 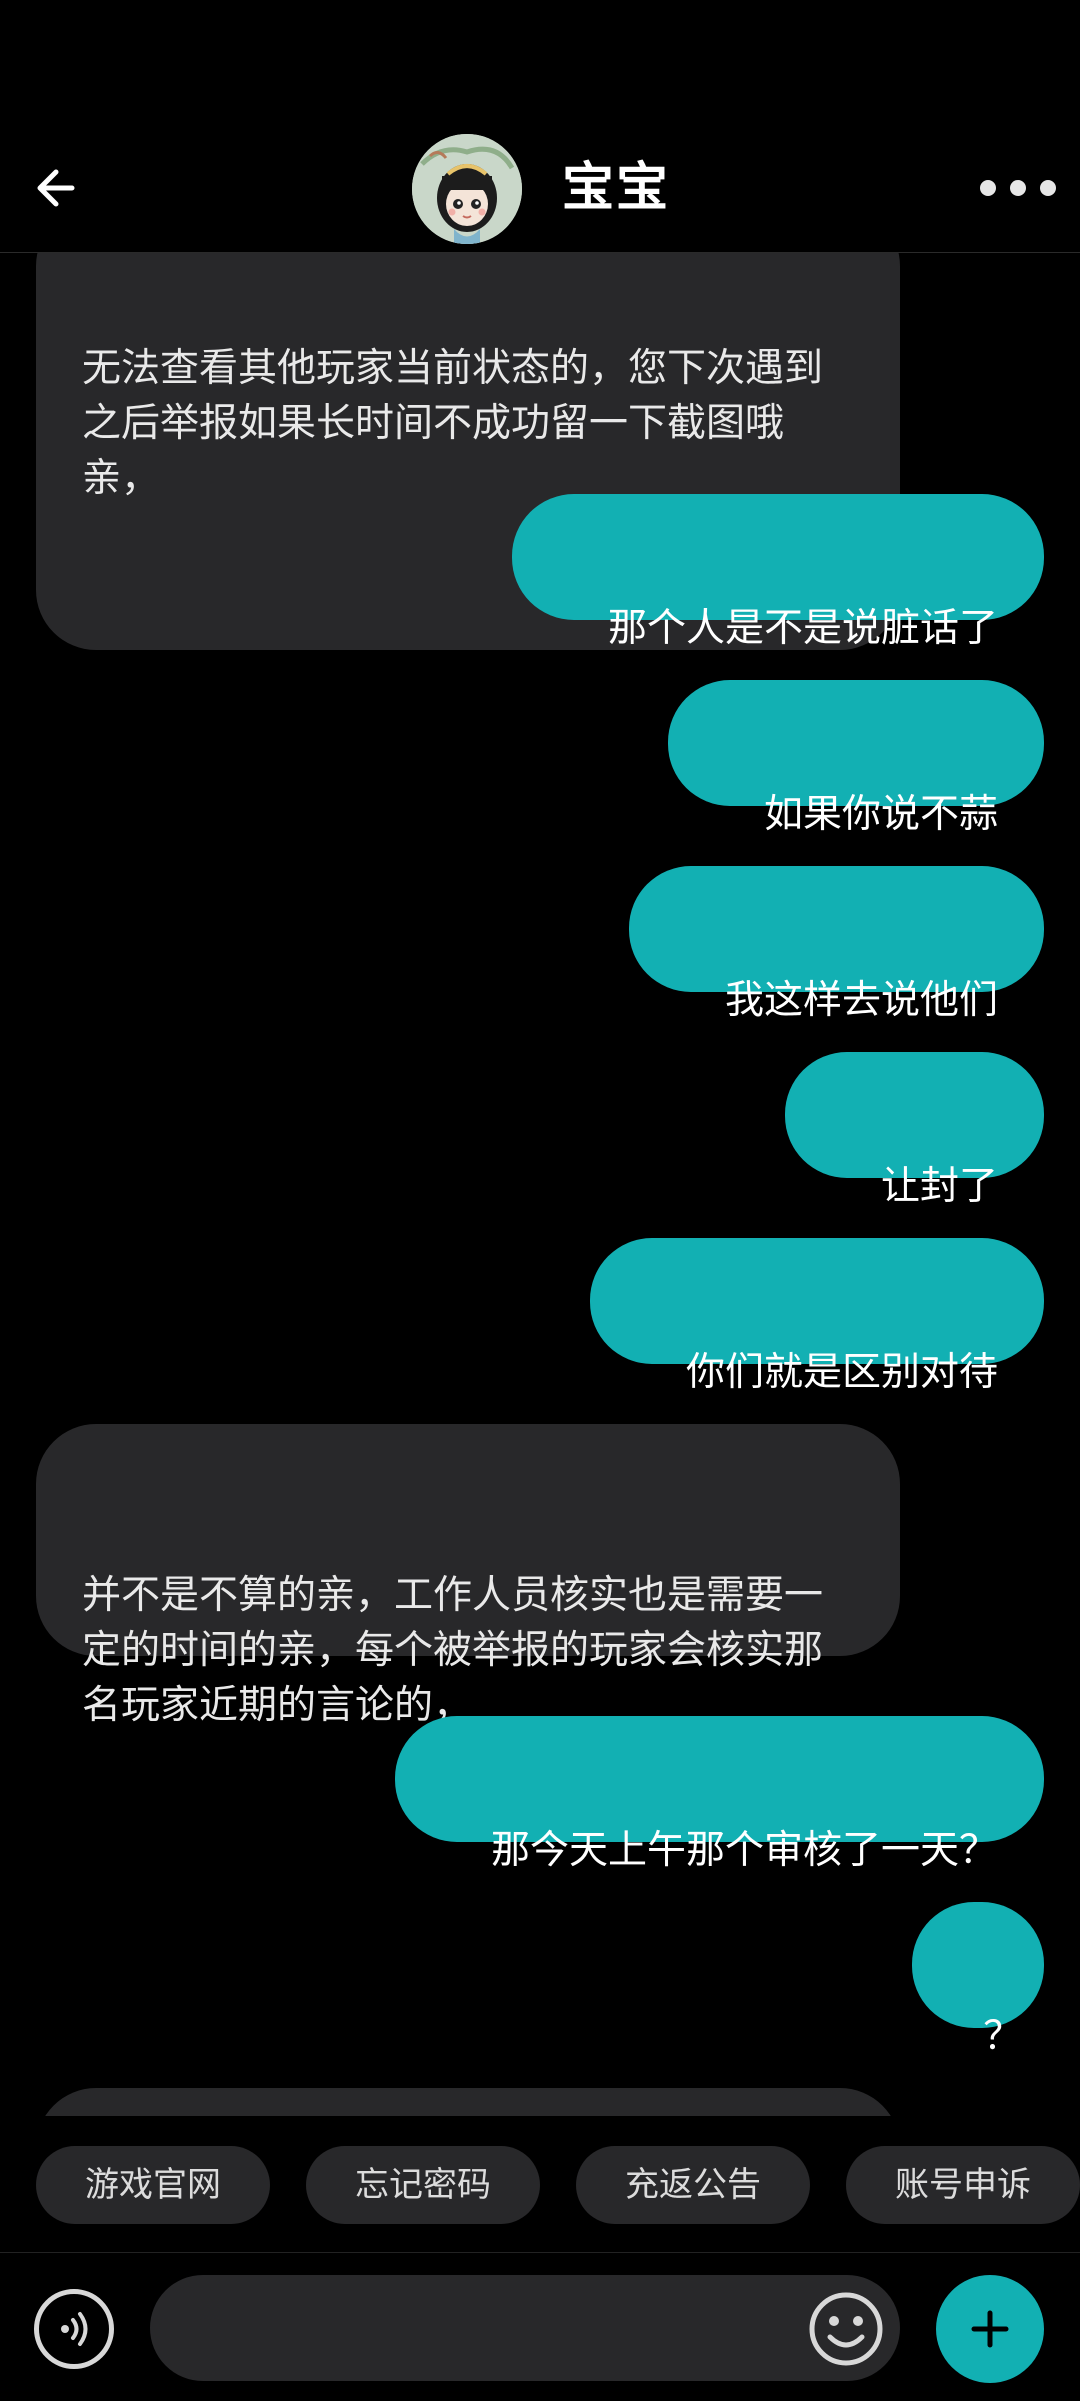 I want to click on message-outgoing: ？, so click(x=978, y=1980).